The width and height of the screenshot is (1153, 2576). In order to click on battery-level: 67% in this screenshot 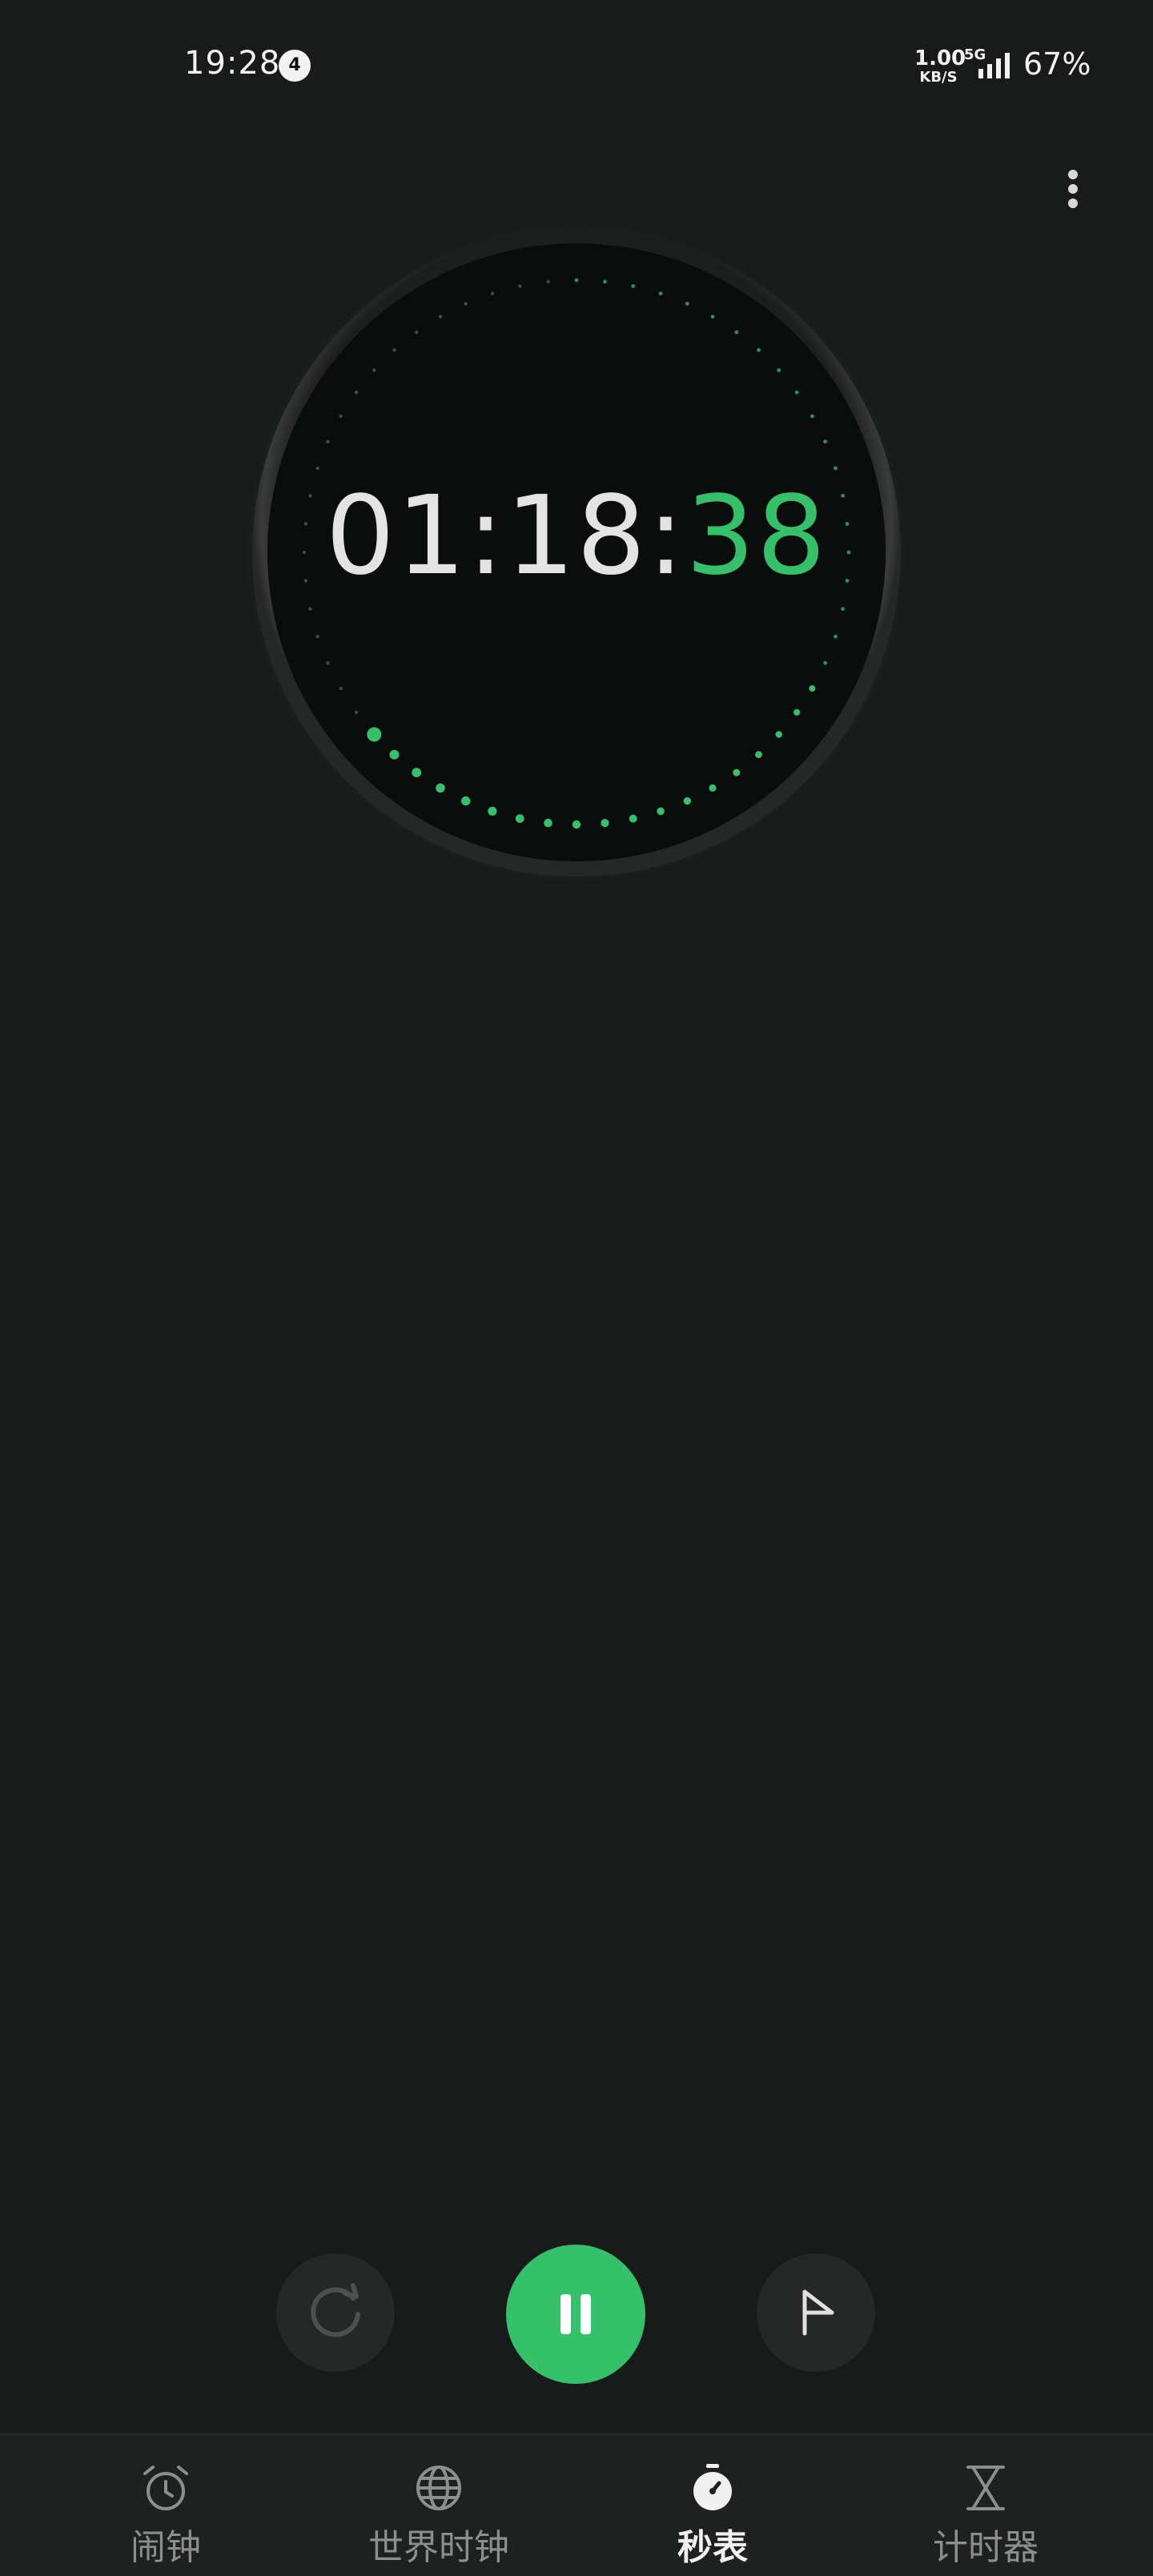, I will do `click(1057, 64)`.